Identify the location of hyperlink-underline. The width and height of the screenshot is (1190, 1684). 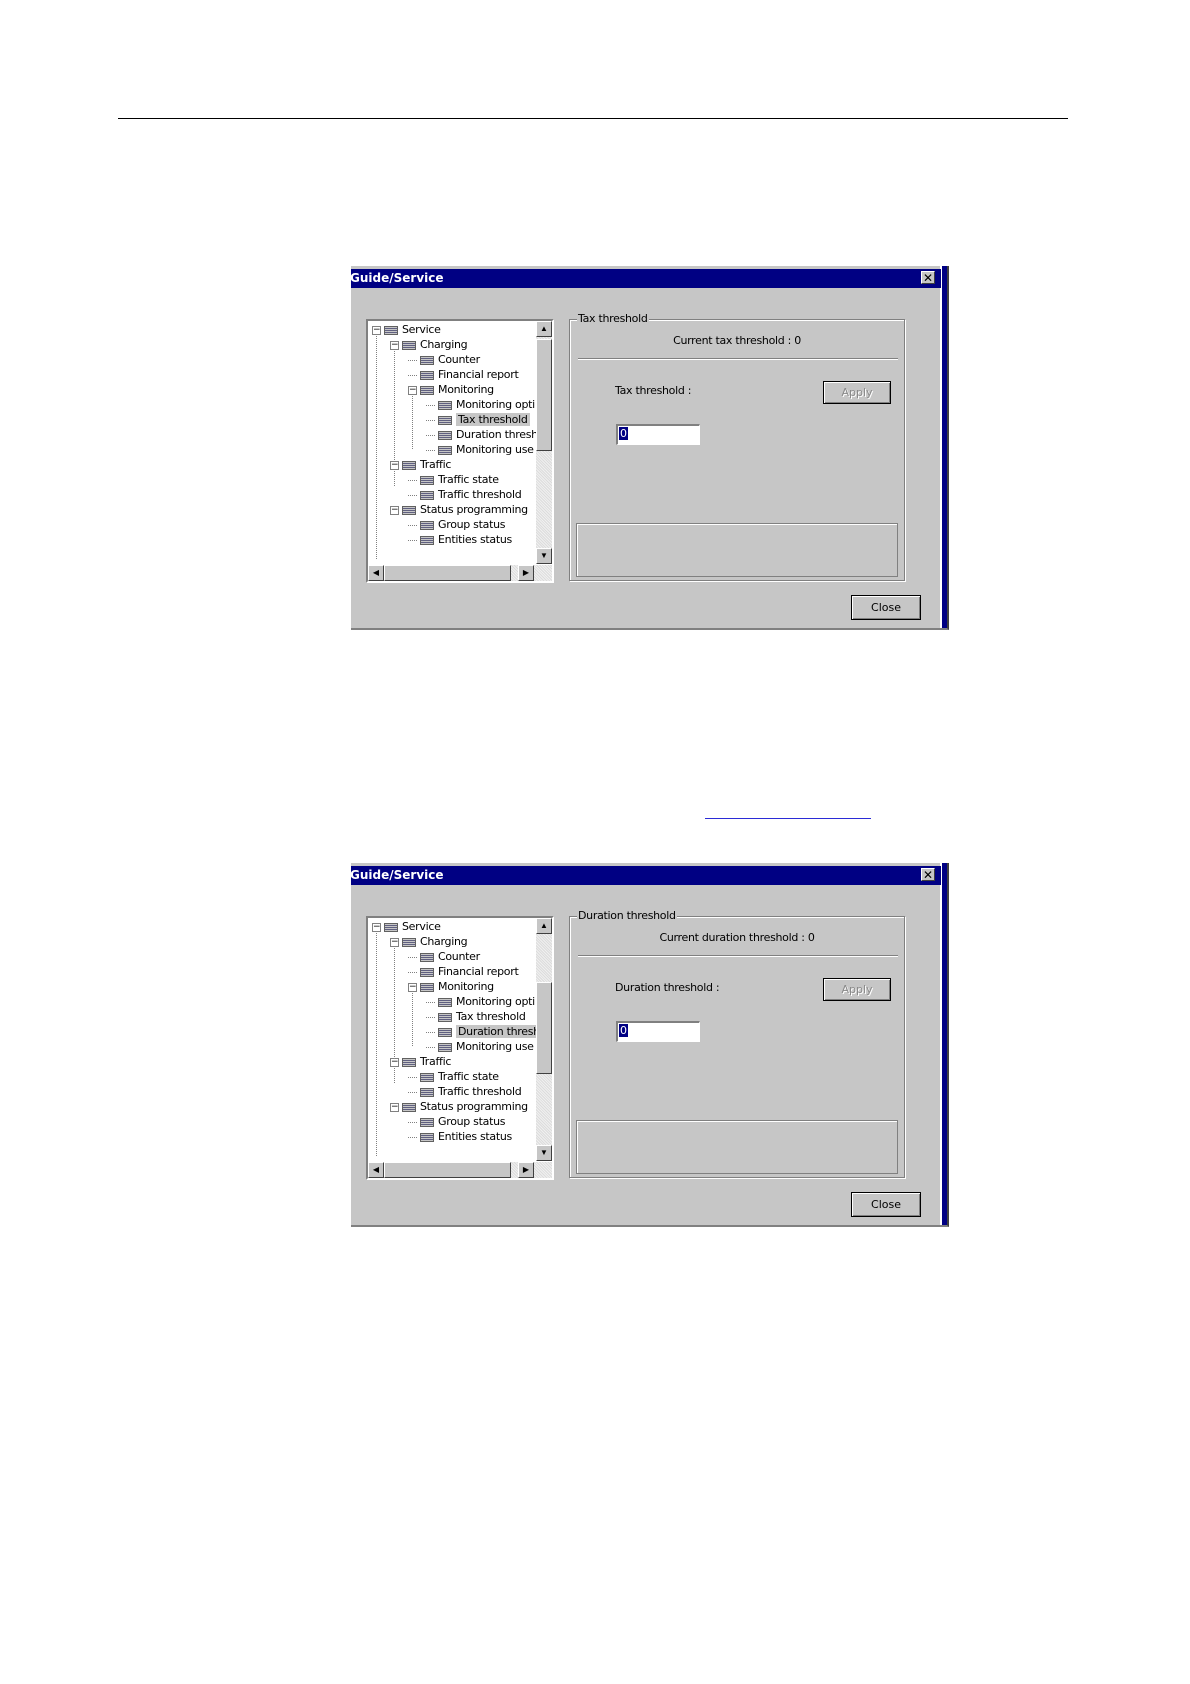
(788, 818).